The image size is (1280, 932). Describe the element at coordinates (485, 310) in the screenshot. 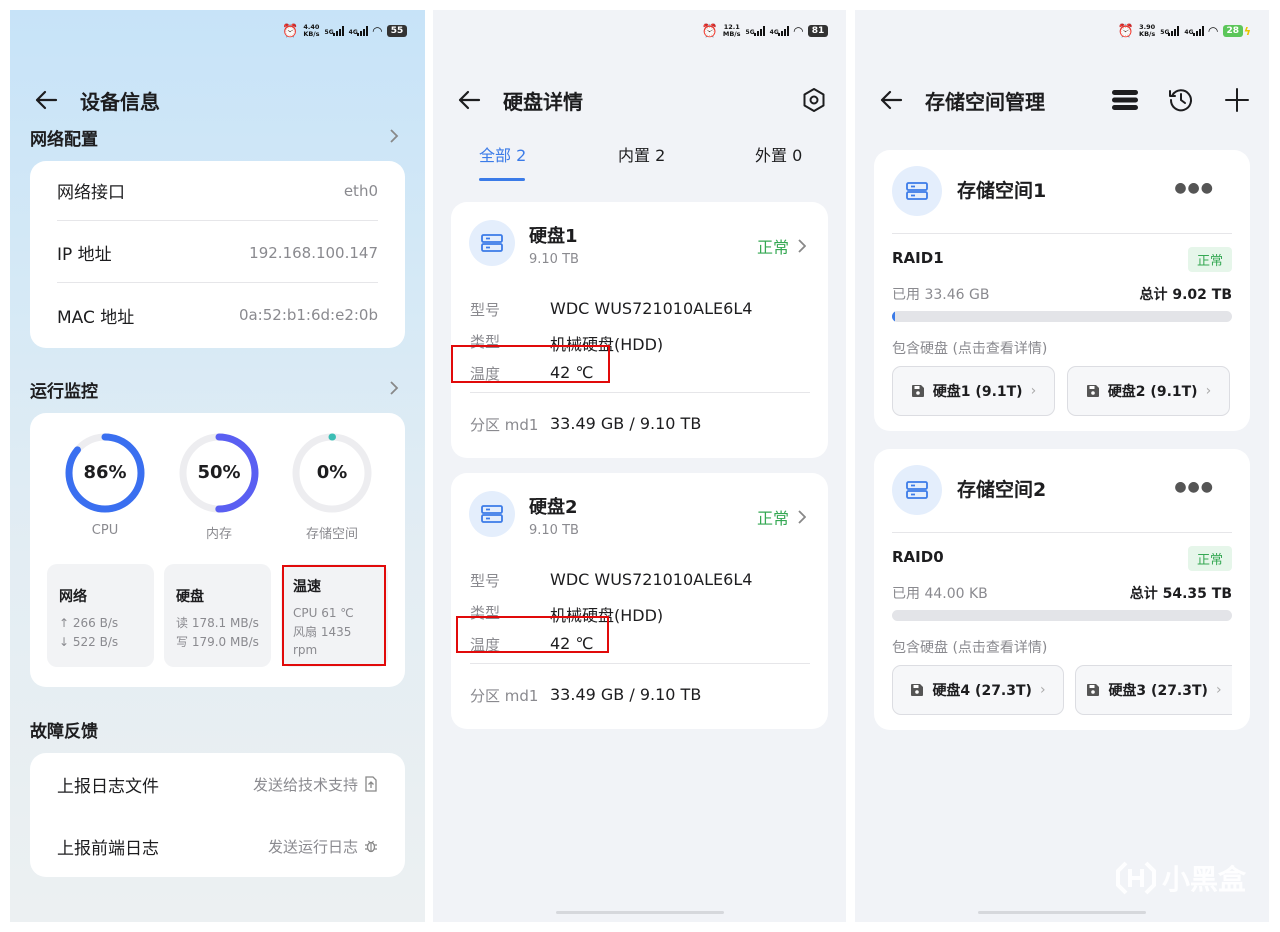

I see `kv-key: 型号` at that location.